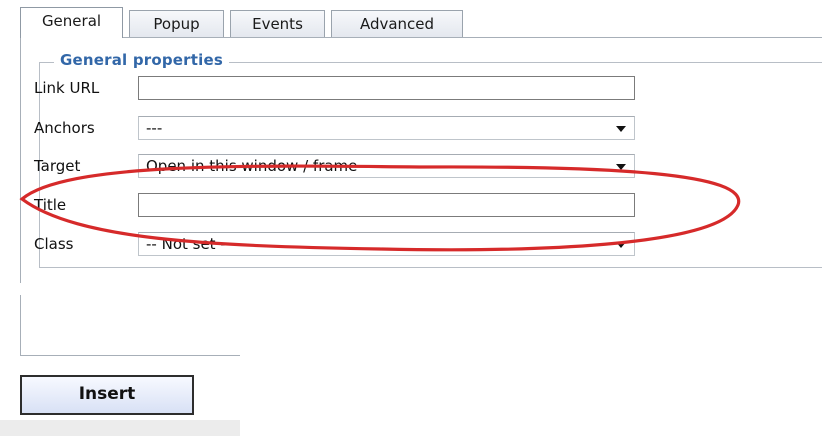 This screenshot has height=436, width=822. I want to click on title-input, so click(386, 205).